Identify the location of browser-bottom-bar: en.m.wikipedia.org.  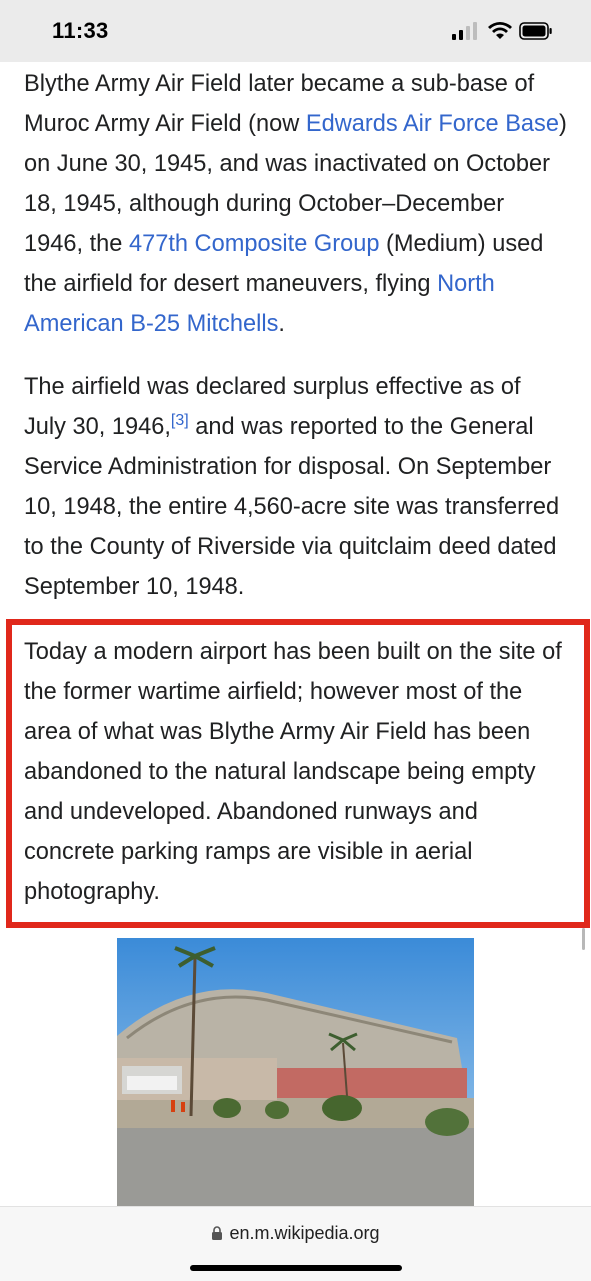
(295, 1243).